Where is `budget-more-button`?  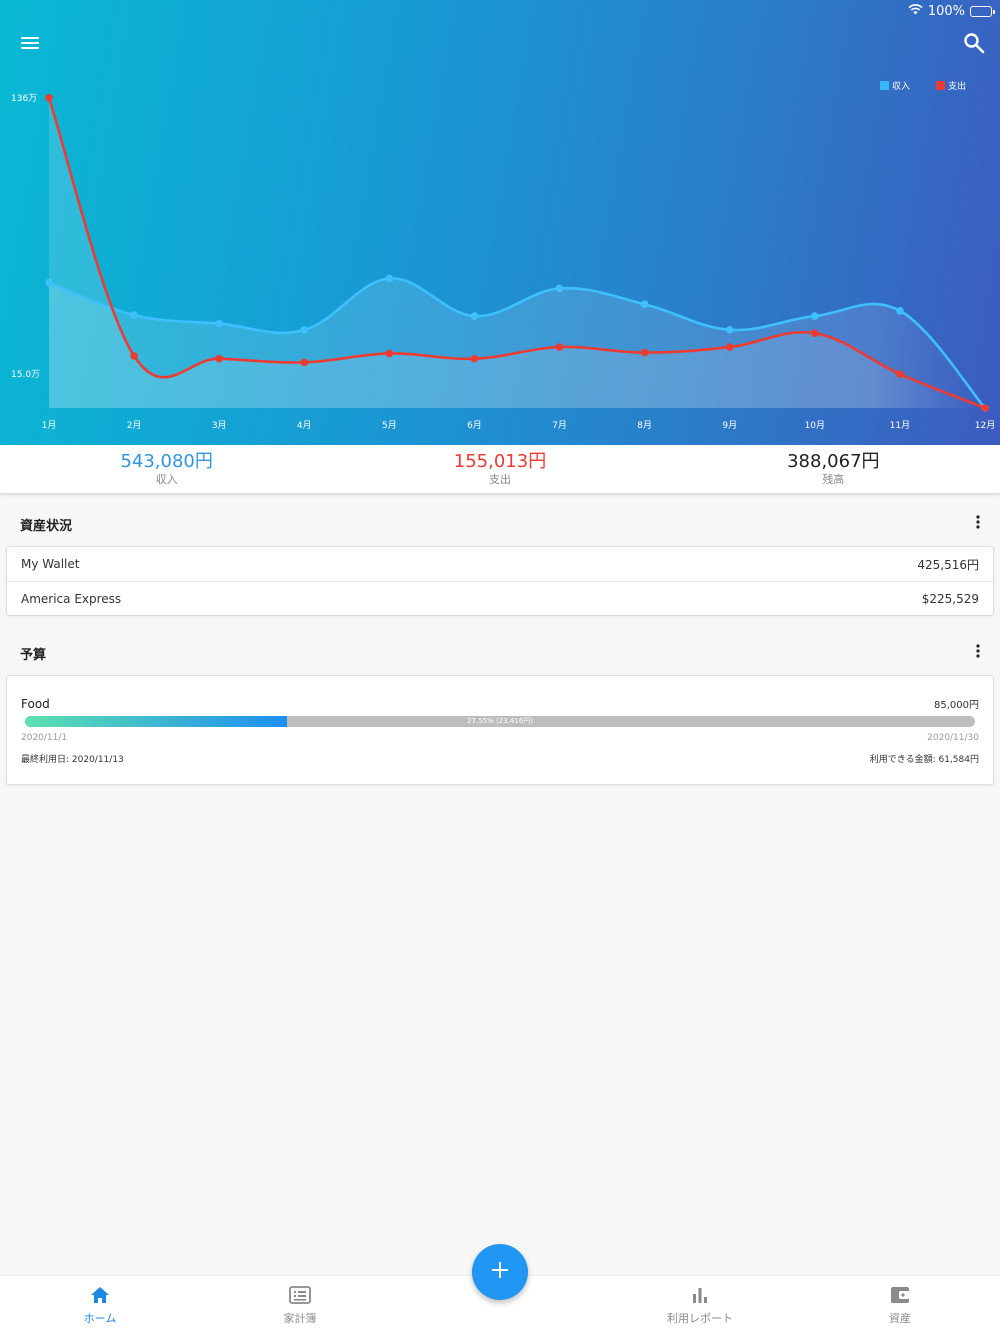 budget-more-button is located at coordinates (978, 652).